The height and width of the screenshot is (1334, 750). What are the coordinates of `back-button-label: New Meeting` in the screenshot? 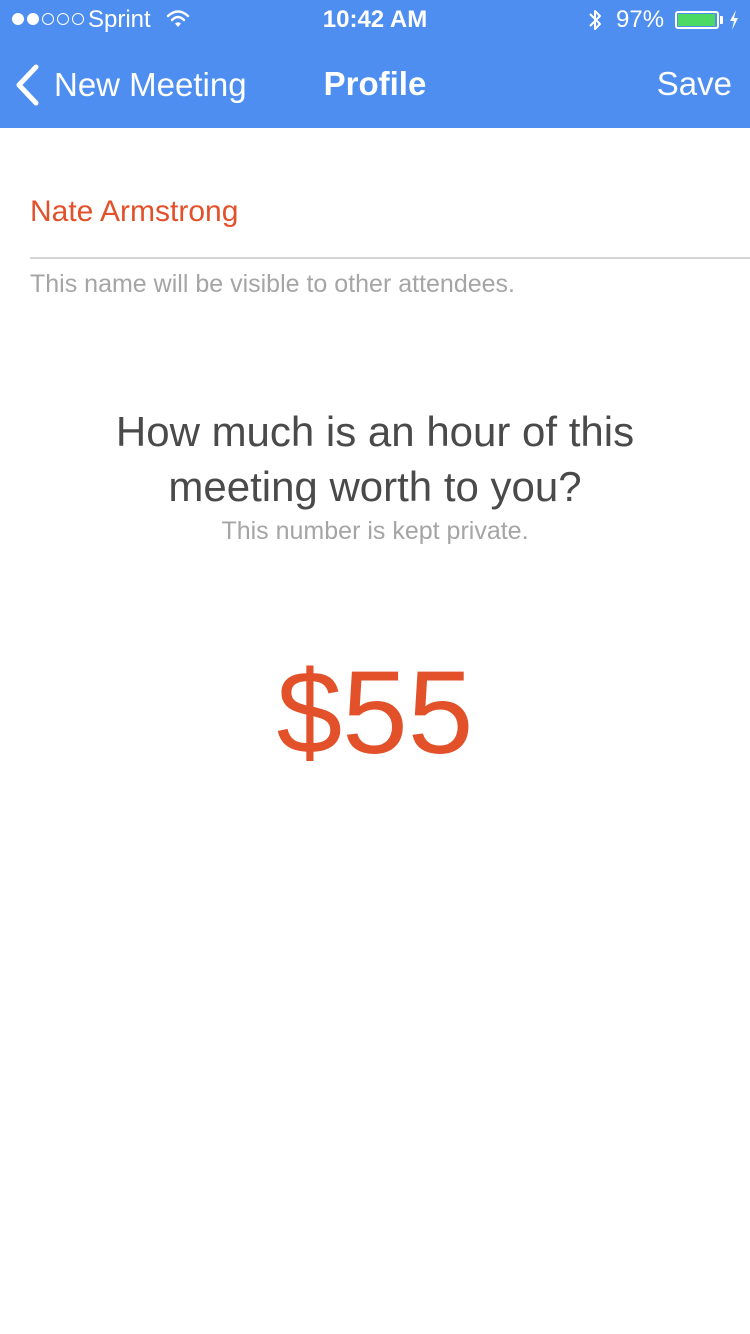 It's located at (150, 84).